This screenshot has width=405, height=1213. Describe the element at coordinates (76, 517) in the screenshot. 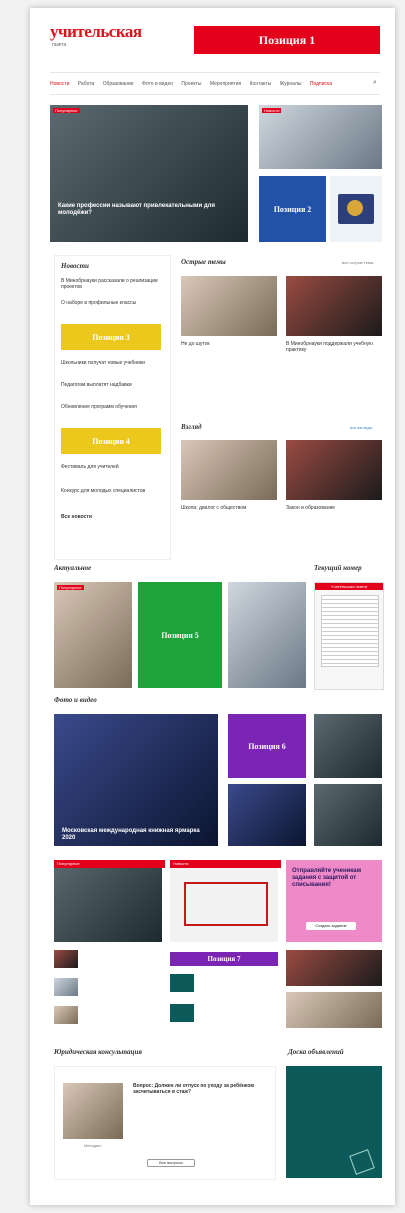

I see `all-news-link: Все новости` at that location.